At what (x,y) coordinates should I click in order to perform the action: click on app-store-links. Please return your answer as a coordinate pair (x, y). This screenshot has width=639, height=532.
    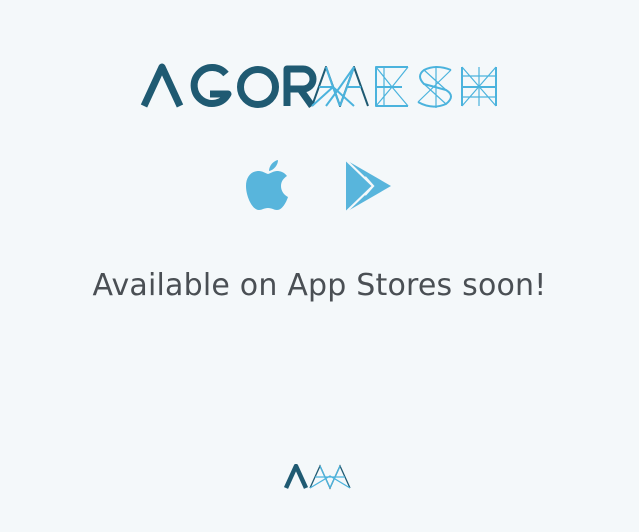
    Looking at the image, I should click on (319, 187).